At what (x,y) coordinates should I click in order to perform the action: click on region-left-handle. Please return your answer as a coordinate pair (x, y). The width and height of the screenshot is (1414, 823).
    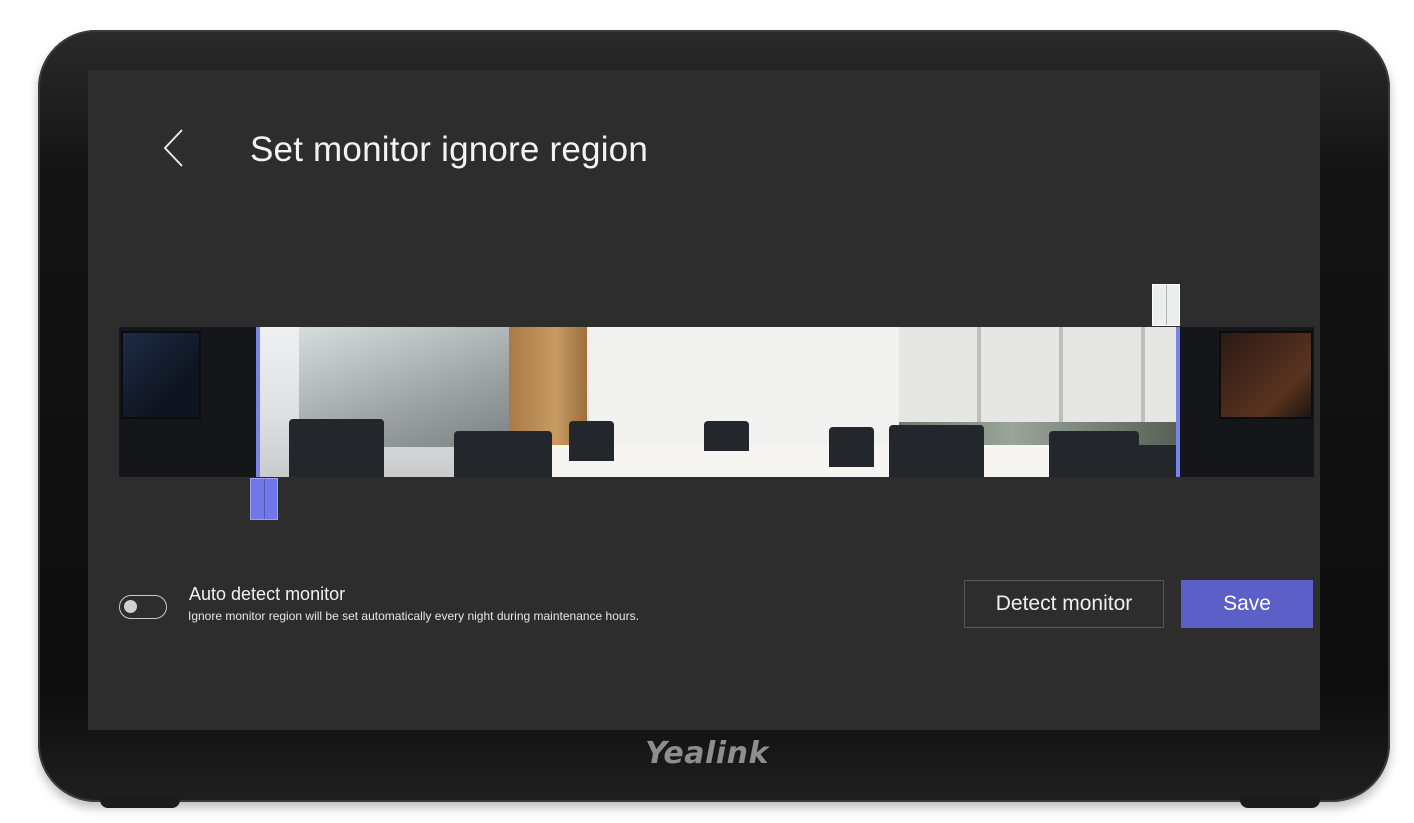
    Looking at the image, I should click on (264, 499).